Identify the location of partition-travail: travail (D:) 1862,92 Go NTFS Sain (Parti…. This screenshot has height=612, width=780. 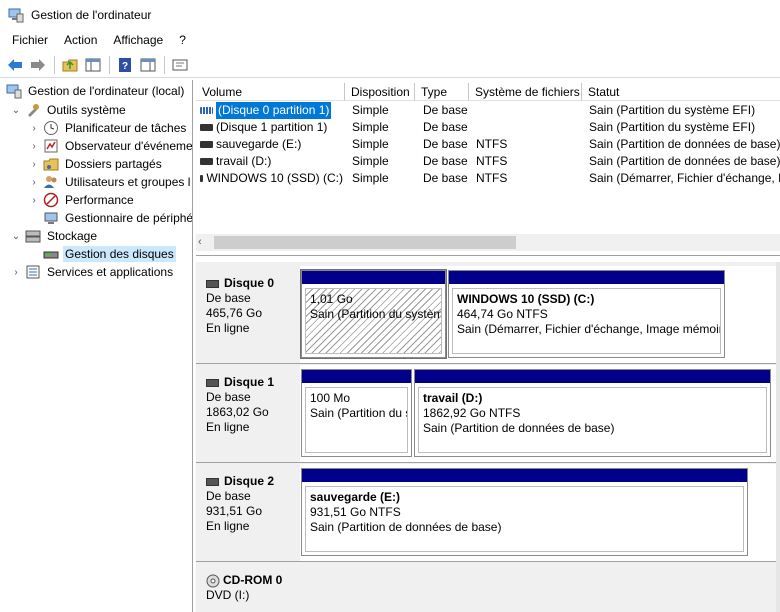
(592, 413).